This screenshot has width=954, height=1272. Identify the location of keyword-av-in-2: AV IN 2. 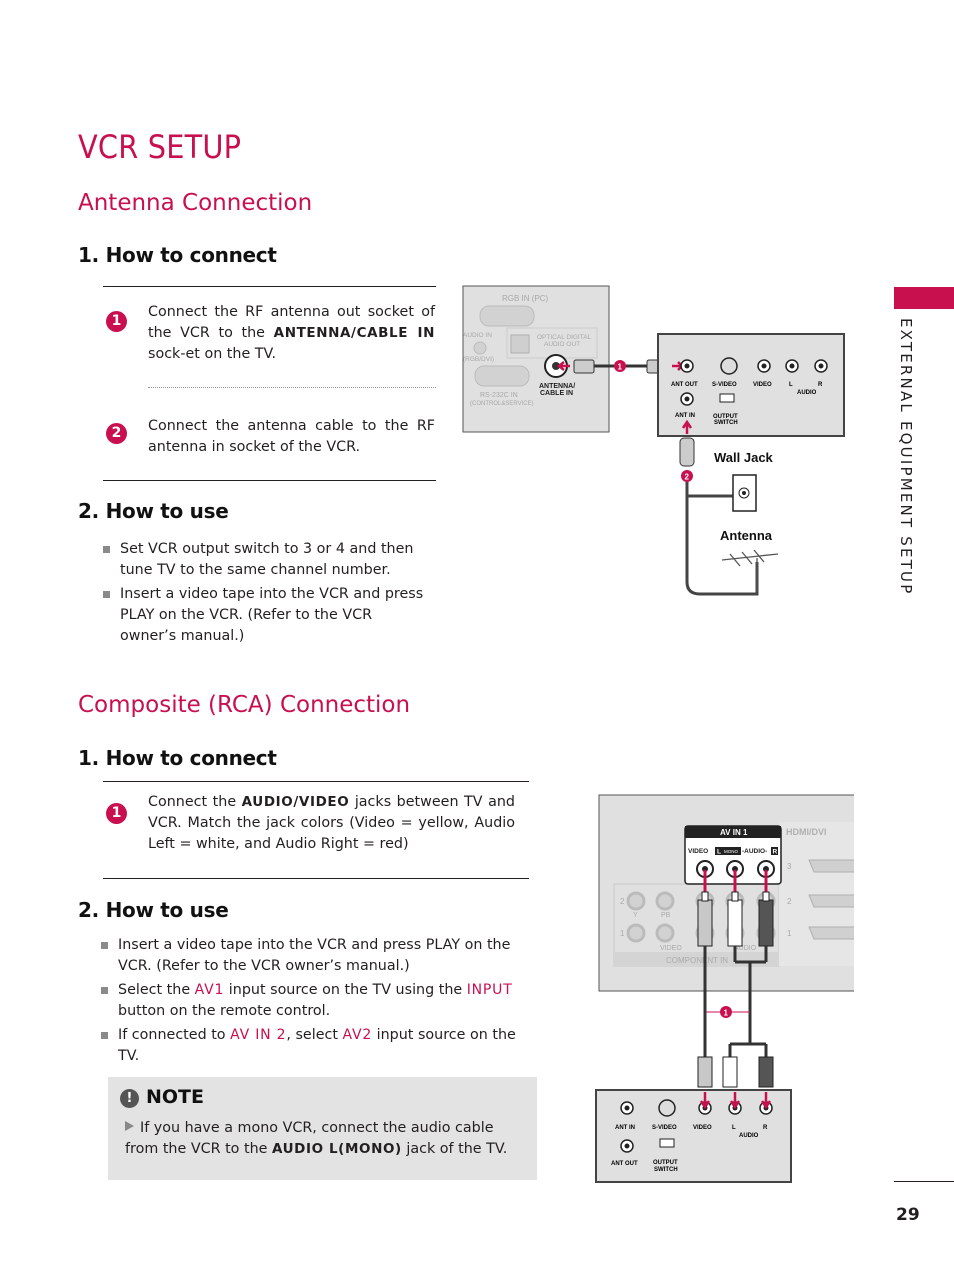
(258, 1035).